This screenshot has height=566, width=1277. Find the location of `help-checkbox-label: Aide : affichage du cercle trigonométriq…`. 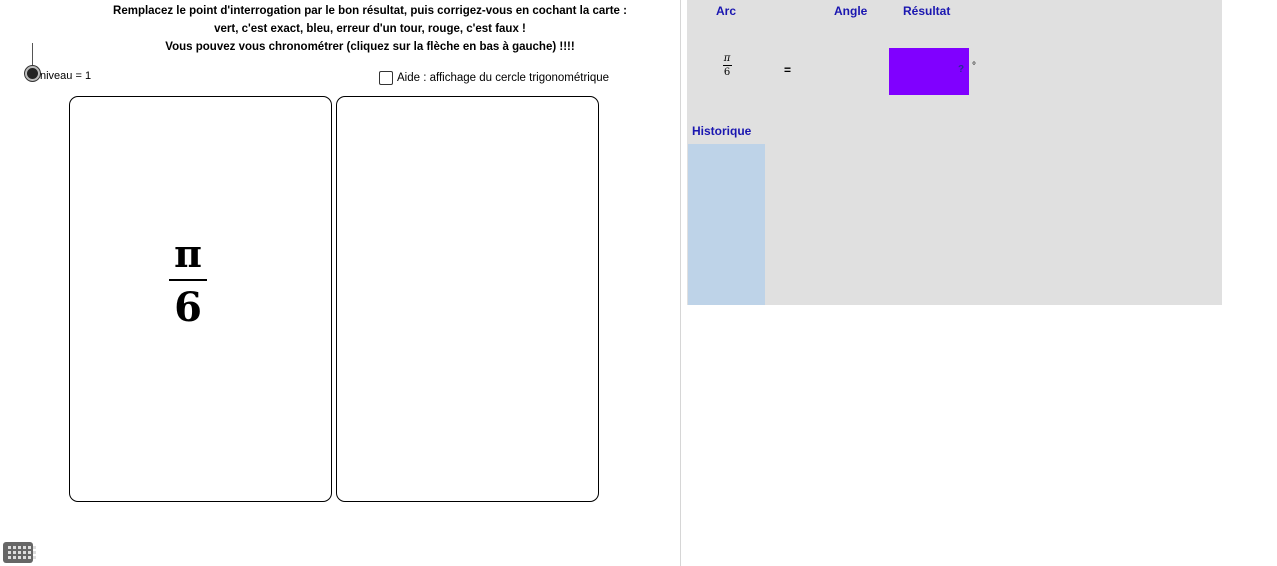

help-checkbox-label: Aide : affichage du cercle trigonométriq… is located at coordinates (503, 78).